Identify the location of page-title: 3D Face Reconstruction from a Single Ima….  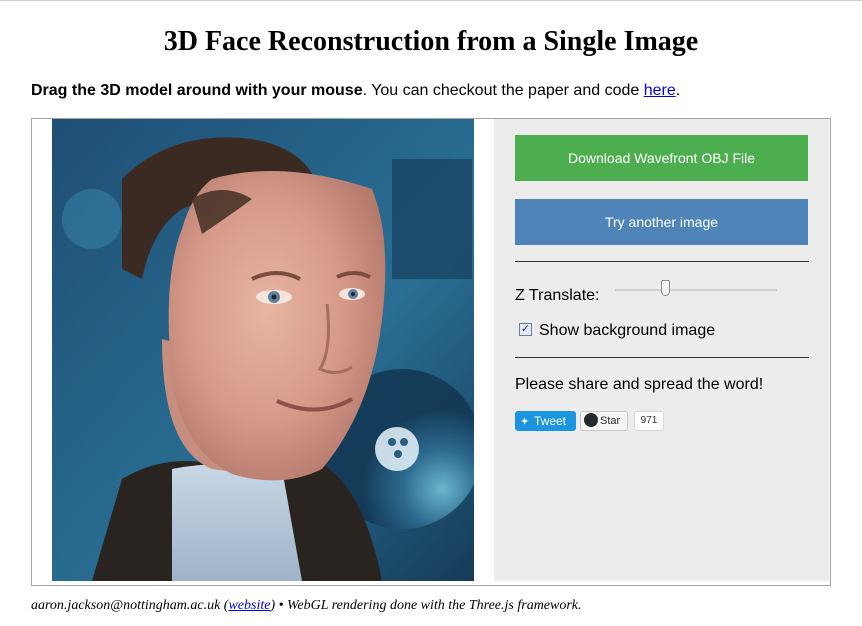
(431, 41).